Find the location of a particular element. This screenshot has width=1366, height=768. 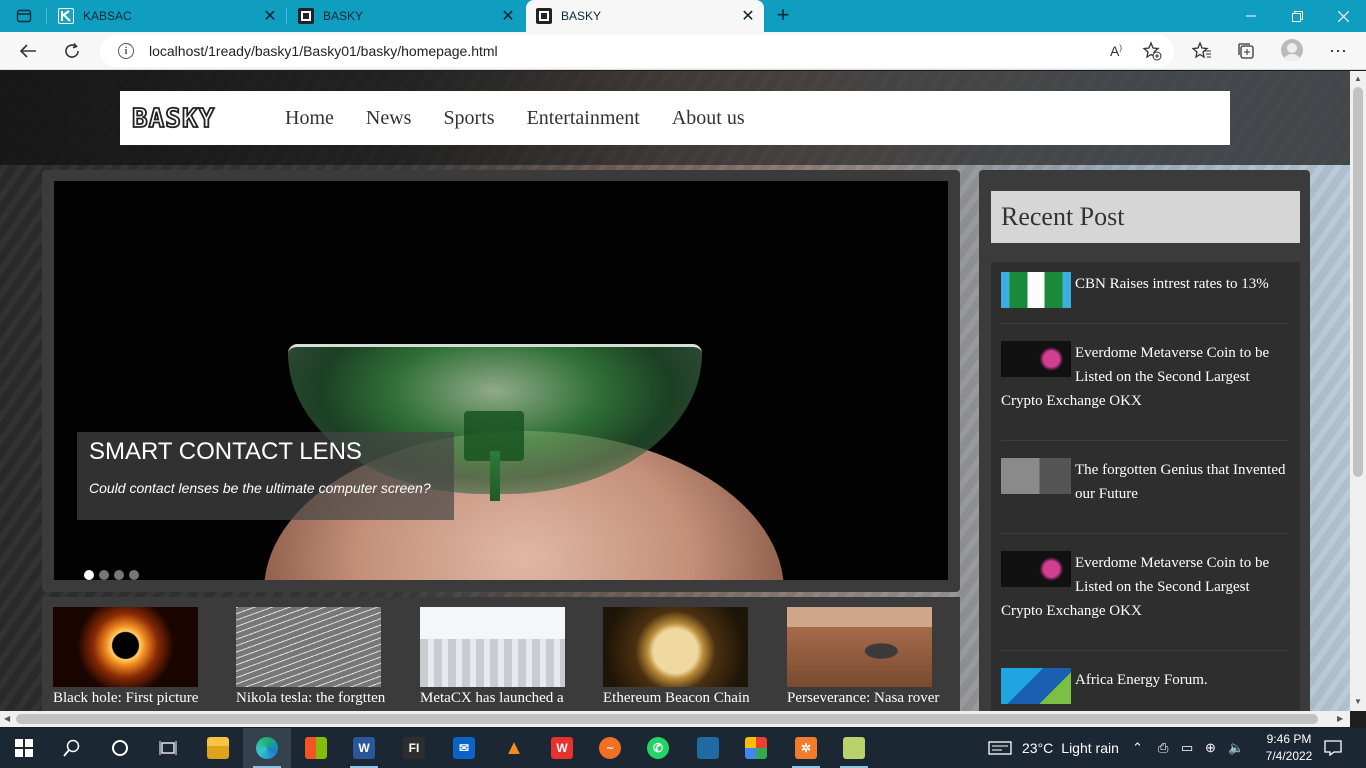

nav-news: News is located at coordinates (389, 118).